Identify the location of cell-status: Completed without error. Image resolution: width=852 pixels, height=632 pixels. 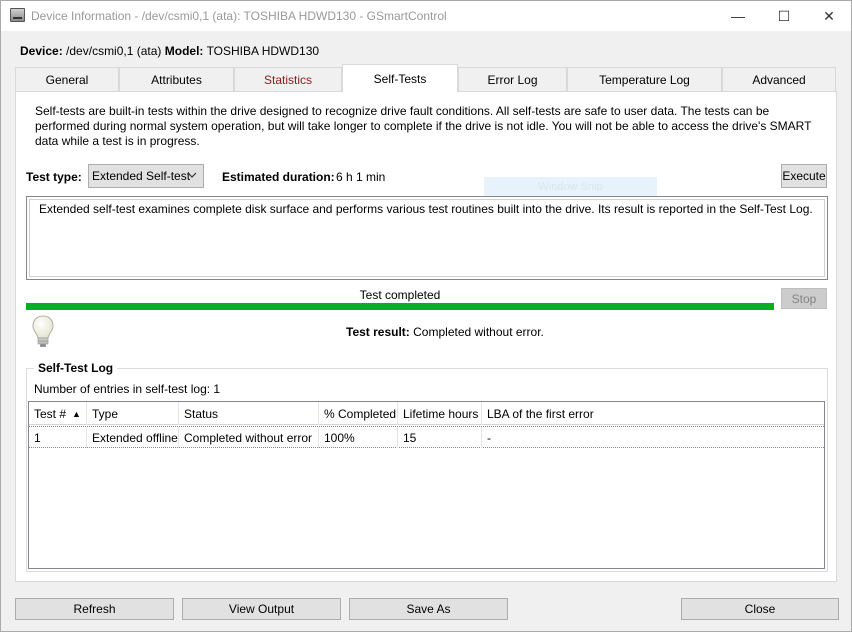
(249, 437).